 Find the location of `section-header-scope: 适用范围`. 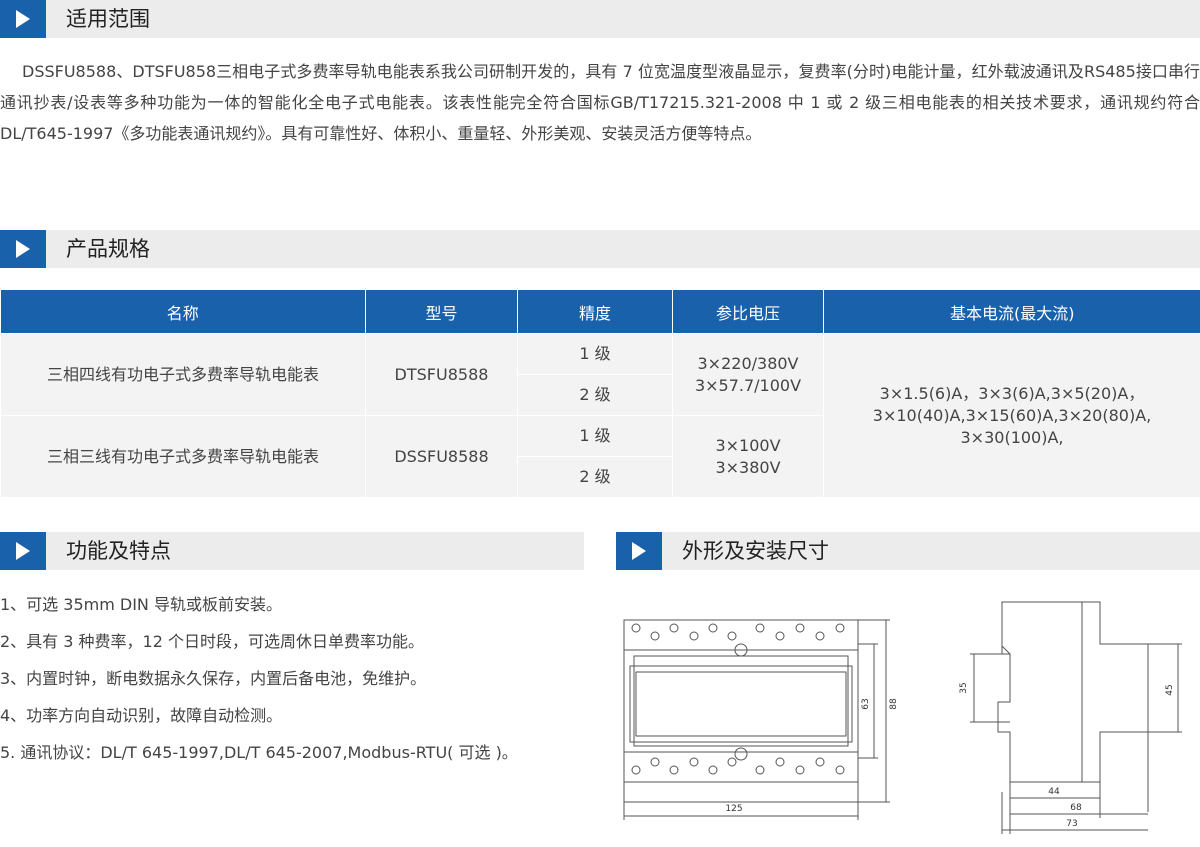

section-header-scope: 适用范围 is located at coordinates (600, 19).